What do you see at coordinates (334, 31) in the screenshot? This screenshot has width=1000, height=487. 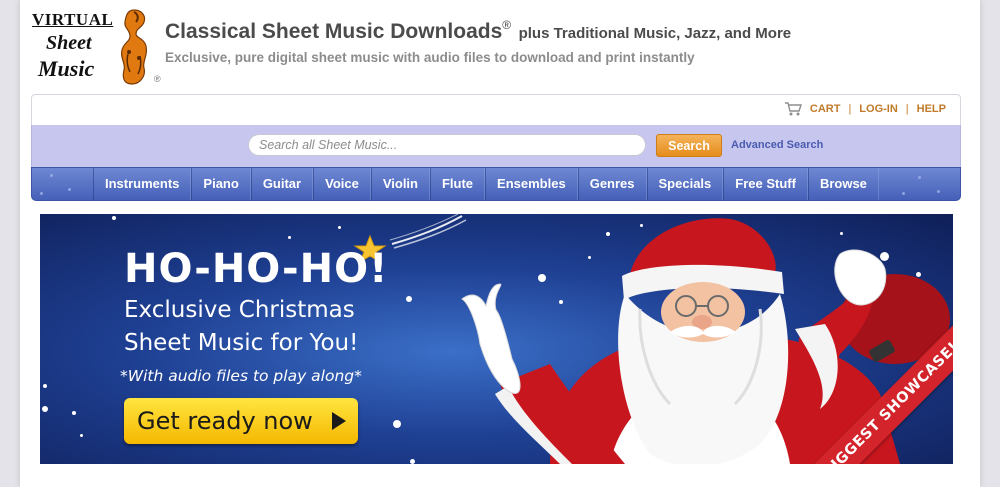 I see `headline-title: Classical Sheet Music Downloads` at bounding box center [334, 31].